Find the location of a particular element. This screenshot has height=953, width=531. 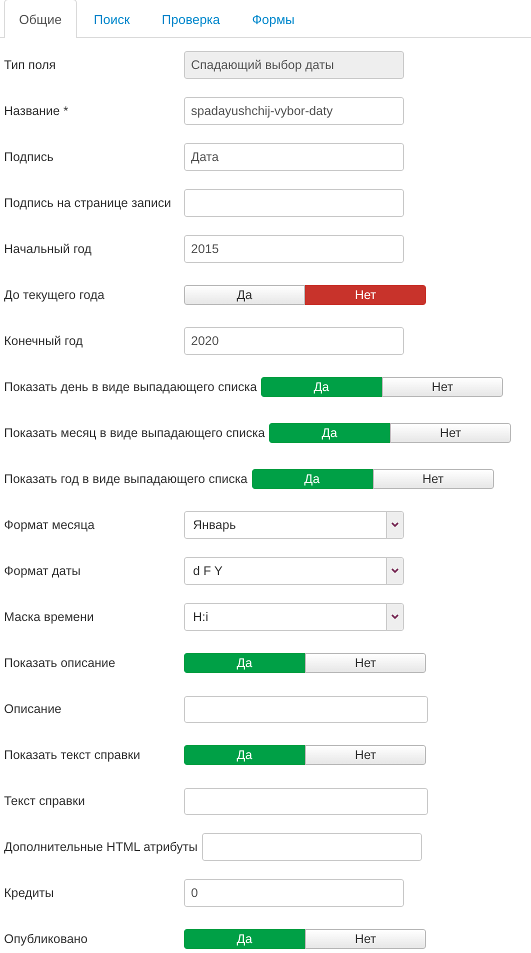

field-label: Опубликовано is located at coordinates (46, 939).